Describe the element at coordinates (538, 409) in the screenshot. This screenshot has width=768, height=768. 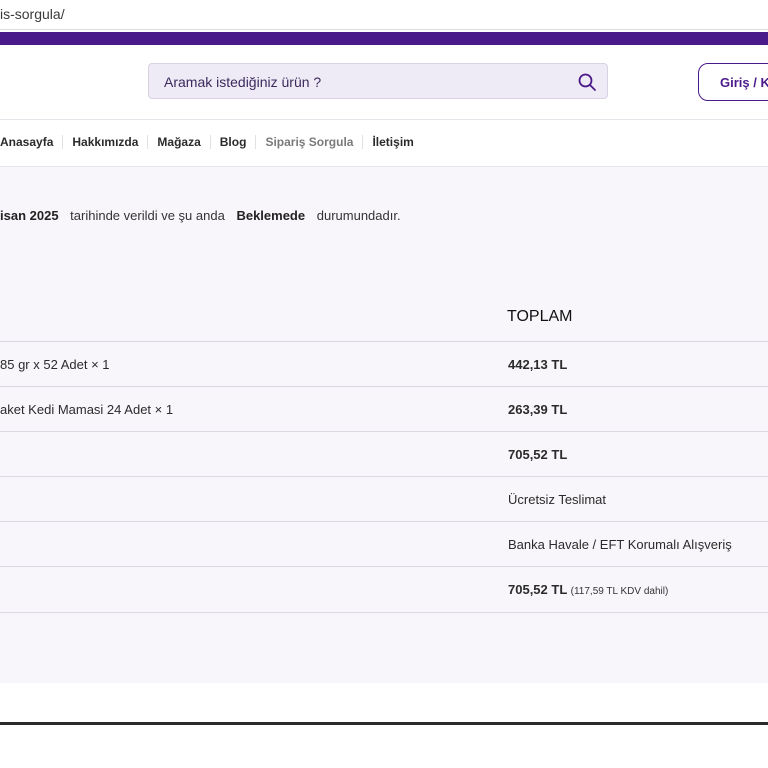
I see `line-total: 263,39 TL` at that location.